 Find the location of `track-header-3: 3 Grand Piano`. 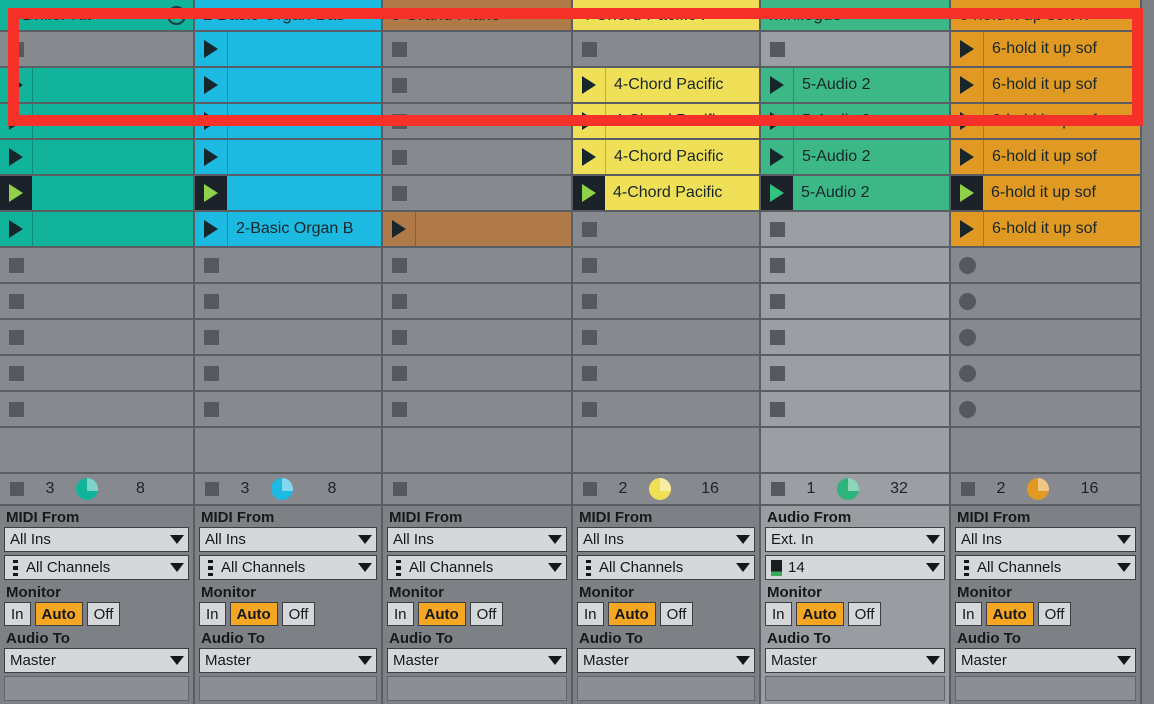

track-header-3: 3 Grand Piano is located at coordinates (477, 16).